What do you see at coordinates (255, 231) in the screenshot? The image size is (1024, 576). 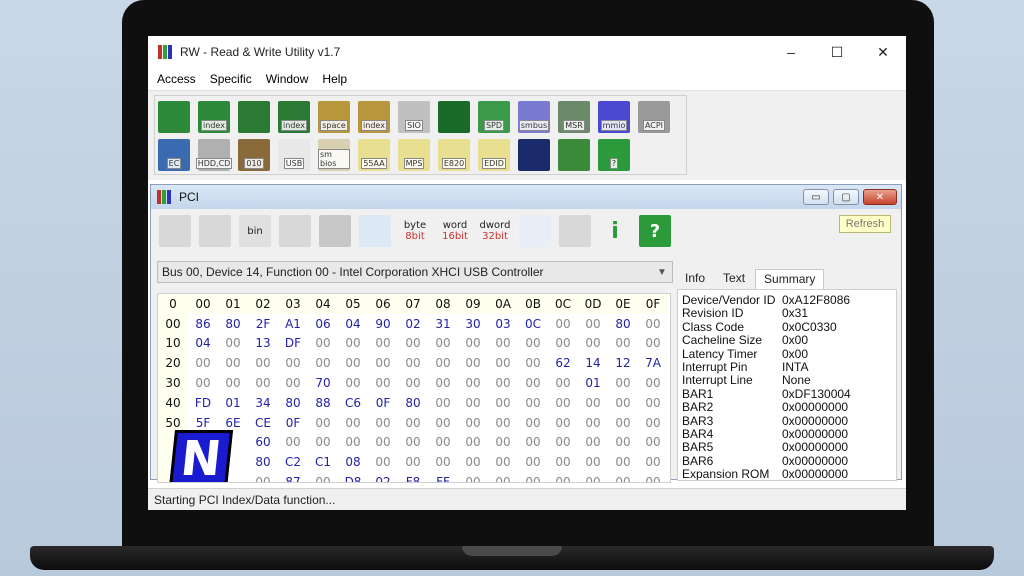 I see `bin-icon: bin` at bounding box center [255, 231].